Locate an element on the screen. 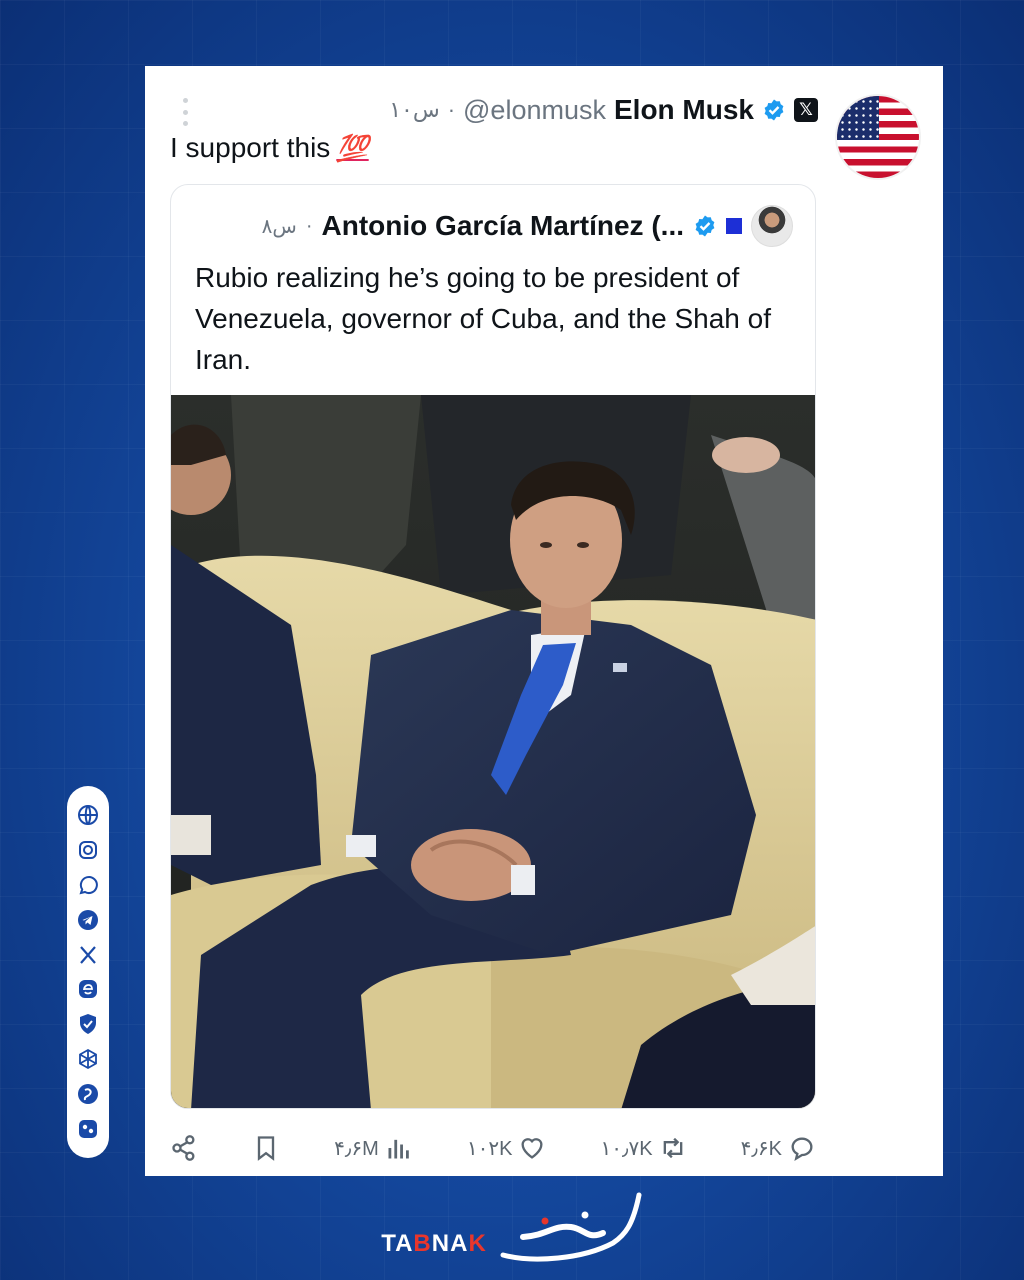 The width and height of the screenshot is (1024, 1280). action-bar: ۴٫۶M ۱۰۲K ۱۰٫۷K ۴٫۶K is located at coordinates (493, 1148).